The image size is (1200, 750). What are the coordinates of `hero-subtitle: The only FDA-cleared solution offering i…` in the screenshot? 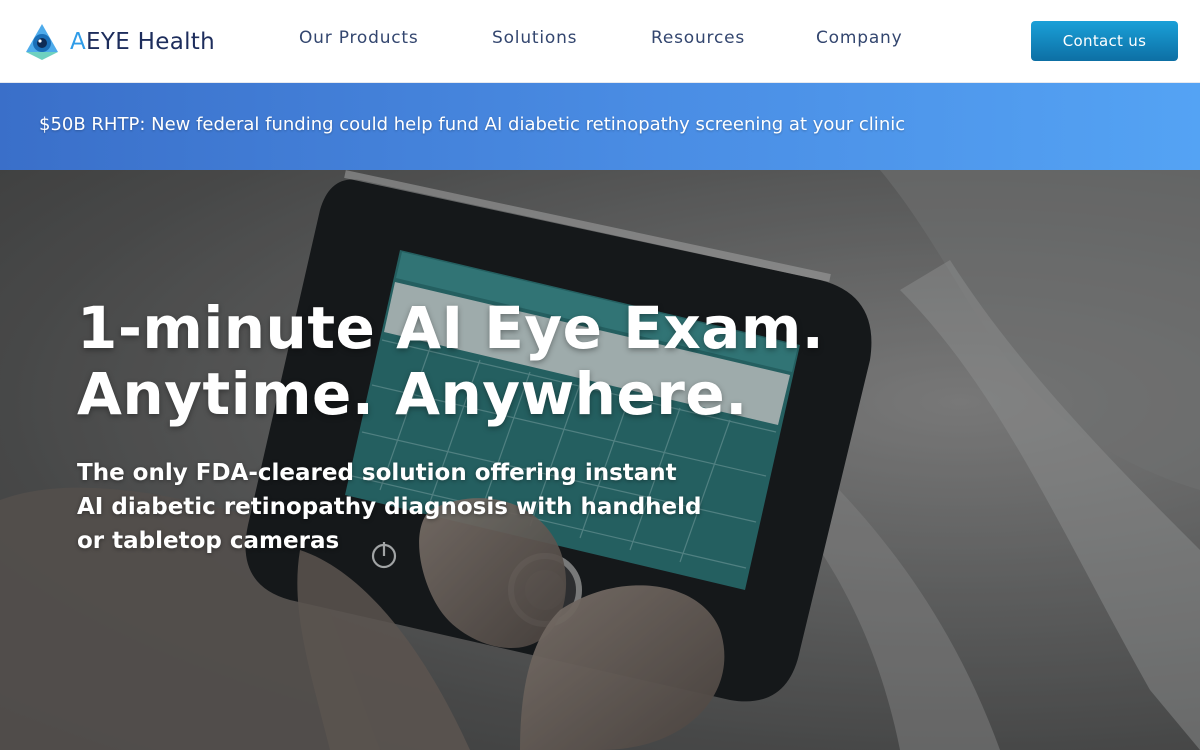 It's located at (397, 507).